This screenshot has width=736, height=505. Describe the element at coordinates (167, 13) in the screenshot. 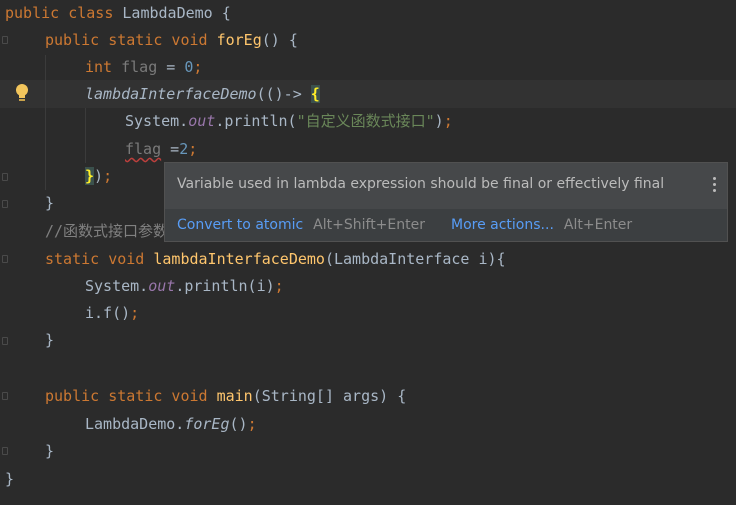

I see `class-name: LambdaDemo` at that location.